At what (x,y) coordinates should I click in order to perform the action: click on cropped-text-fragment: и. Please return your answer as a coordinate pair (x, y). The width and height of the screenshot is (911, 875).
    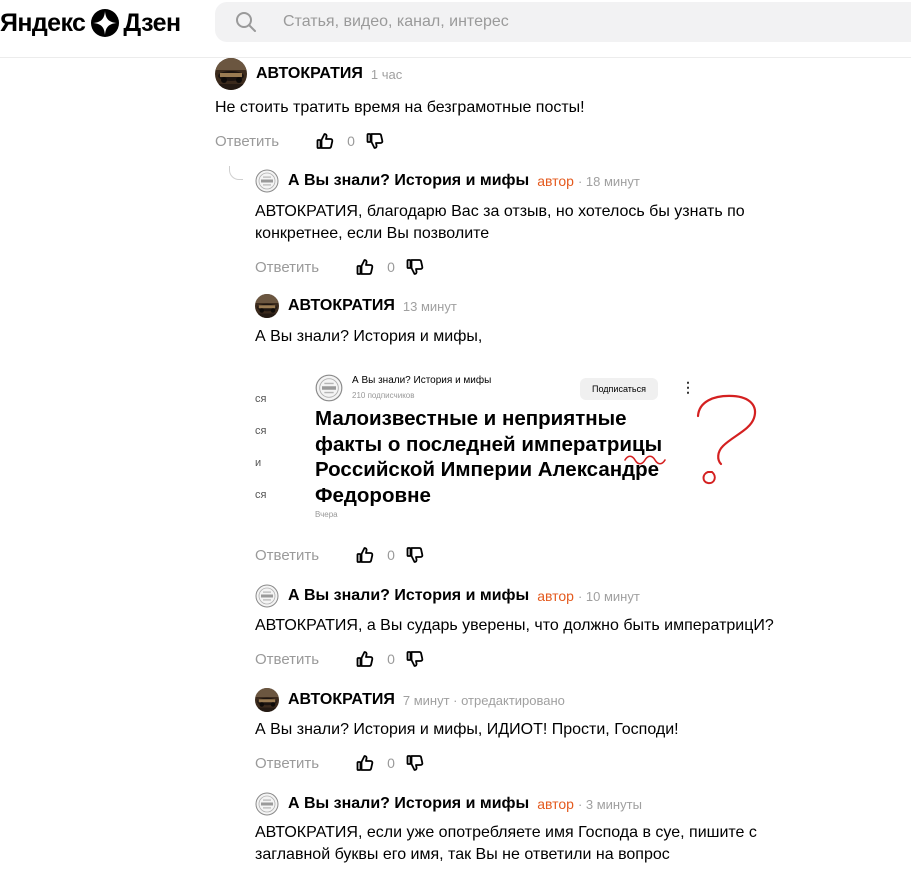
    Looking at the image, I should click on (258, 463).